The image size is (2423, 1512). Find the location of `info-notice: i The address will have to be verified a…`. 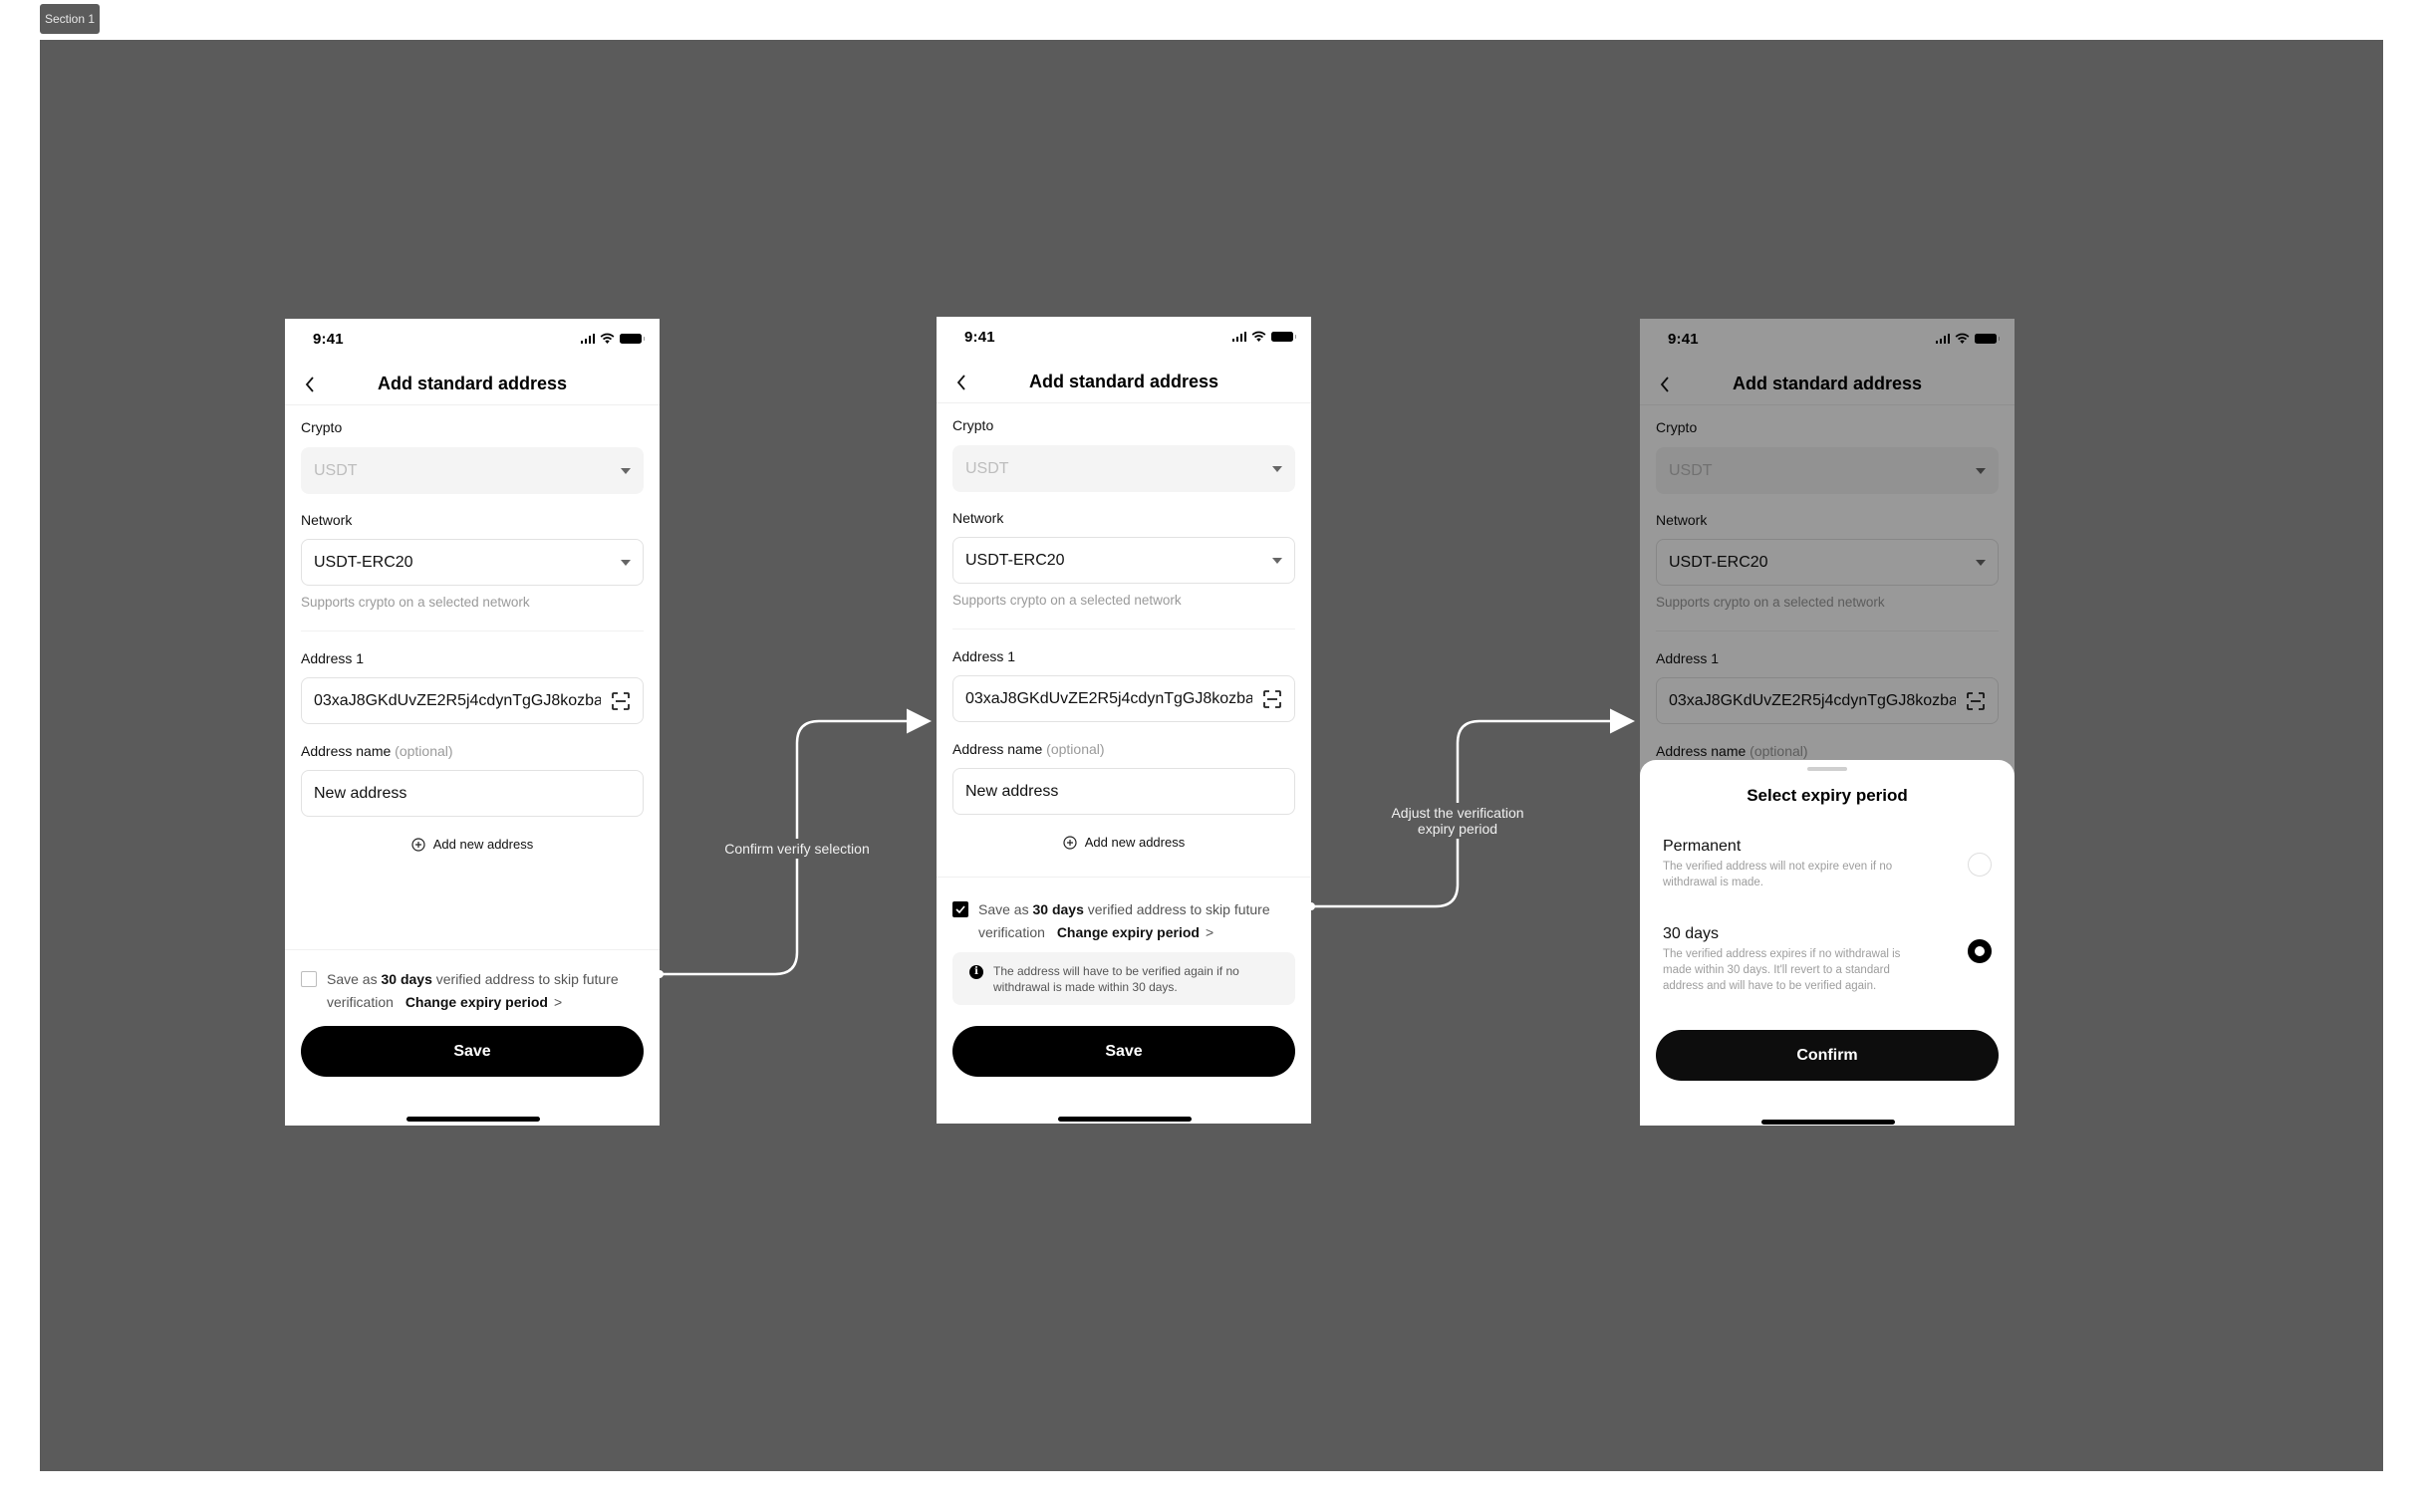

info-notice: i The address will have to be verified a… is located at coordinates (1123, 978).